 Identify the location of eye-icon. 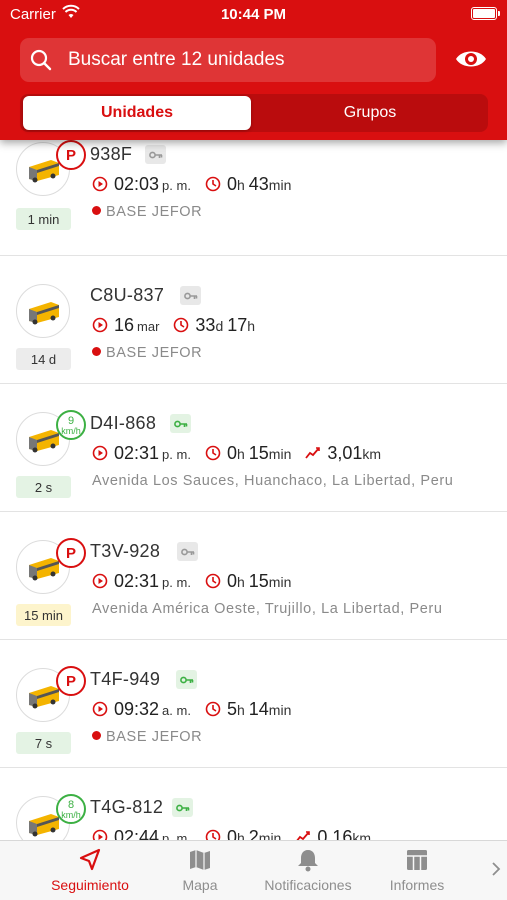
(471, 59).